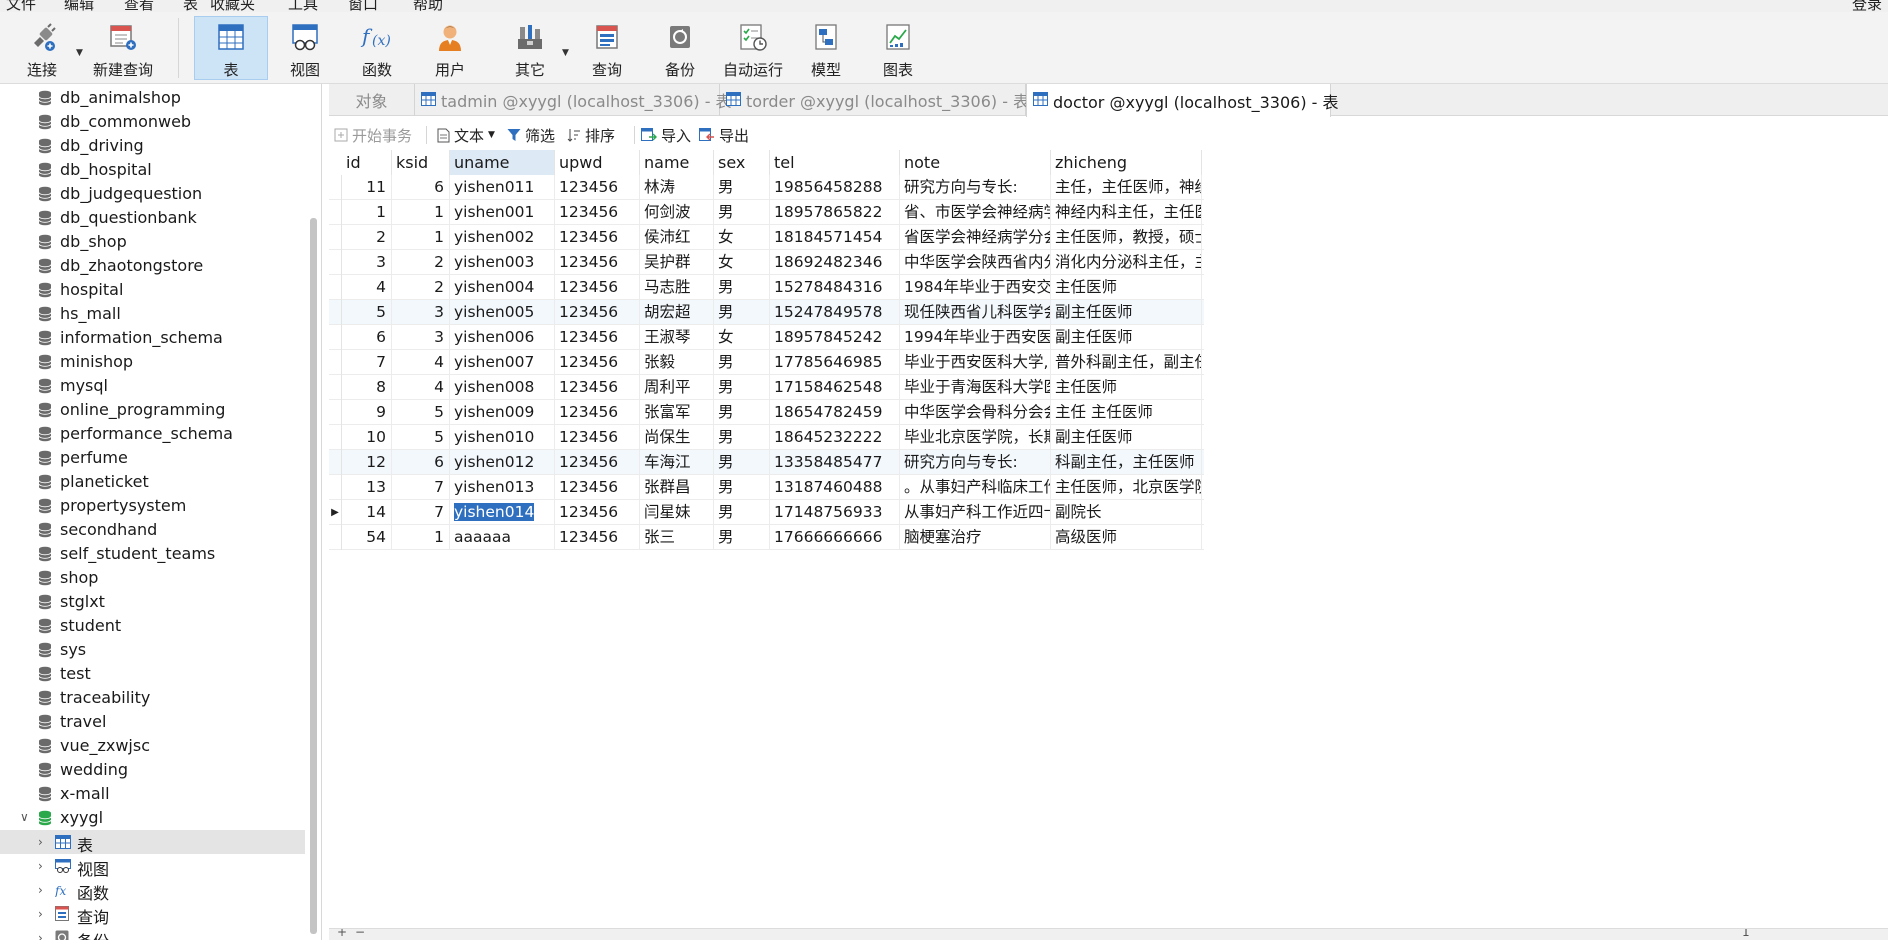 The image size is (1888, 940). Describe the element at coordinates (1126, 162) in the screenshot. I see `column-header-zhicheng: zhicheng` at that location.